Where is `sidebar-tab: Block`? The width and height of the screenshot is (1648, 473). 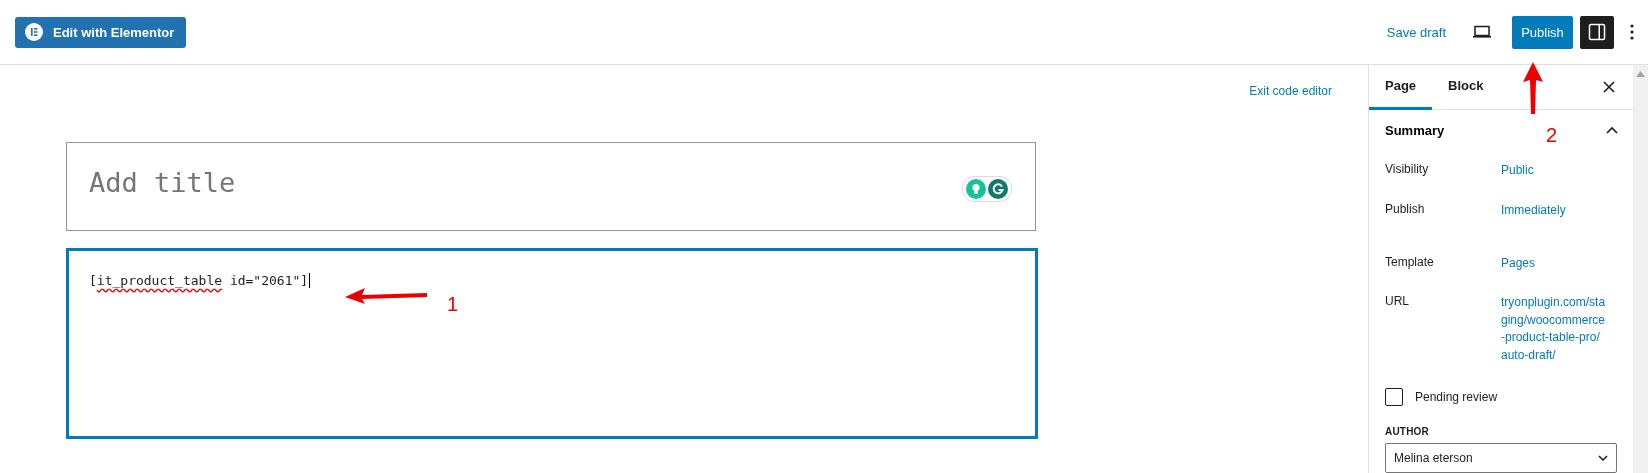 sidebar-tab: Block is located at coordinates (1466, 87).